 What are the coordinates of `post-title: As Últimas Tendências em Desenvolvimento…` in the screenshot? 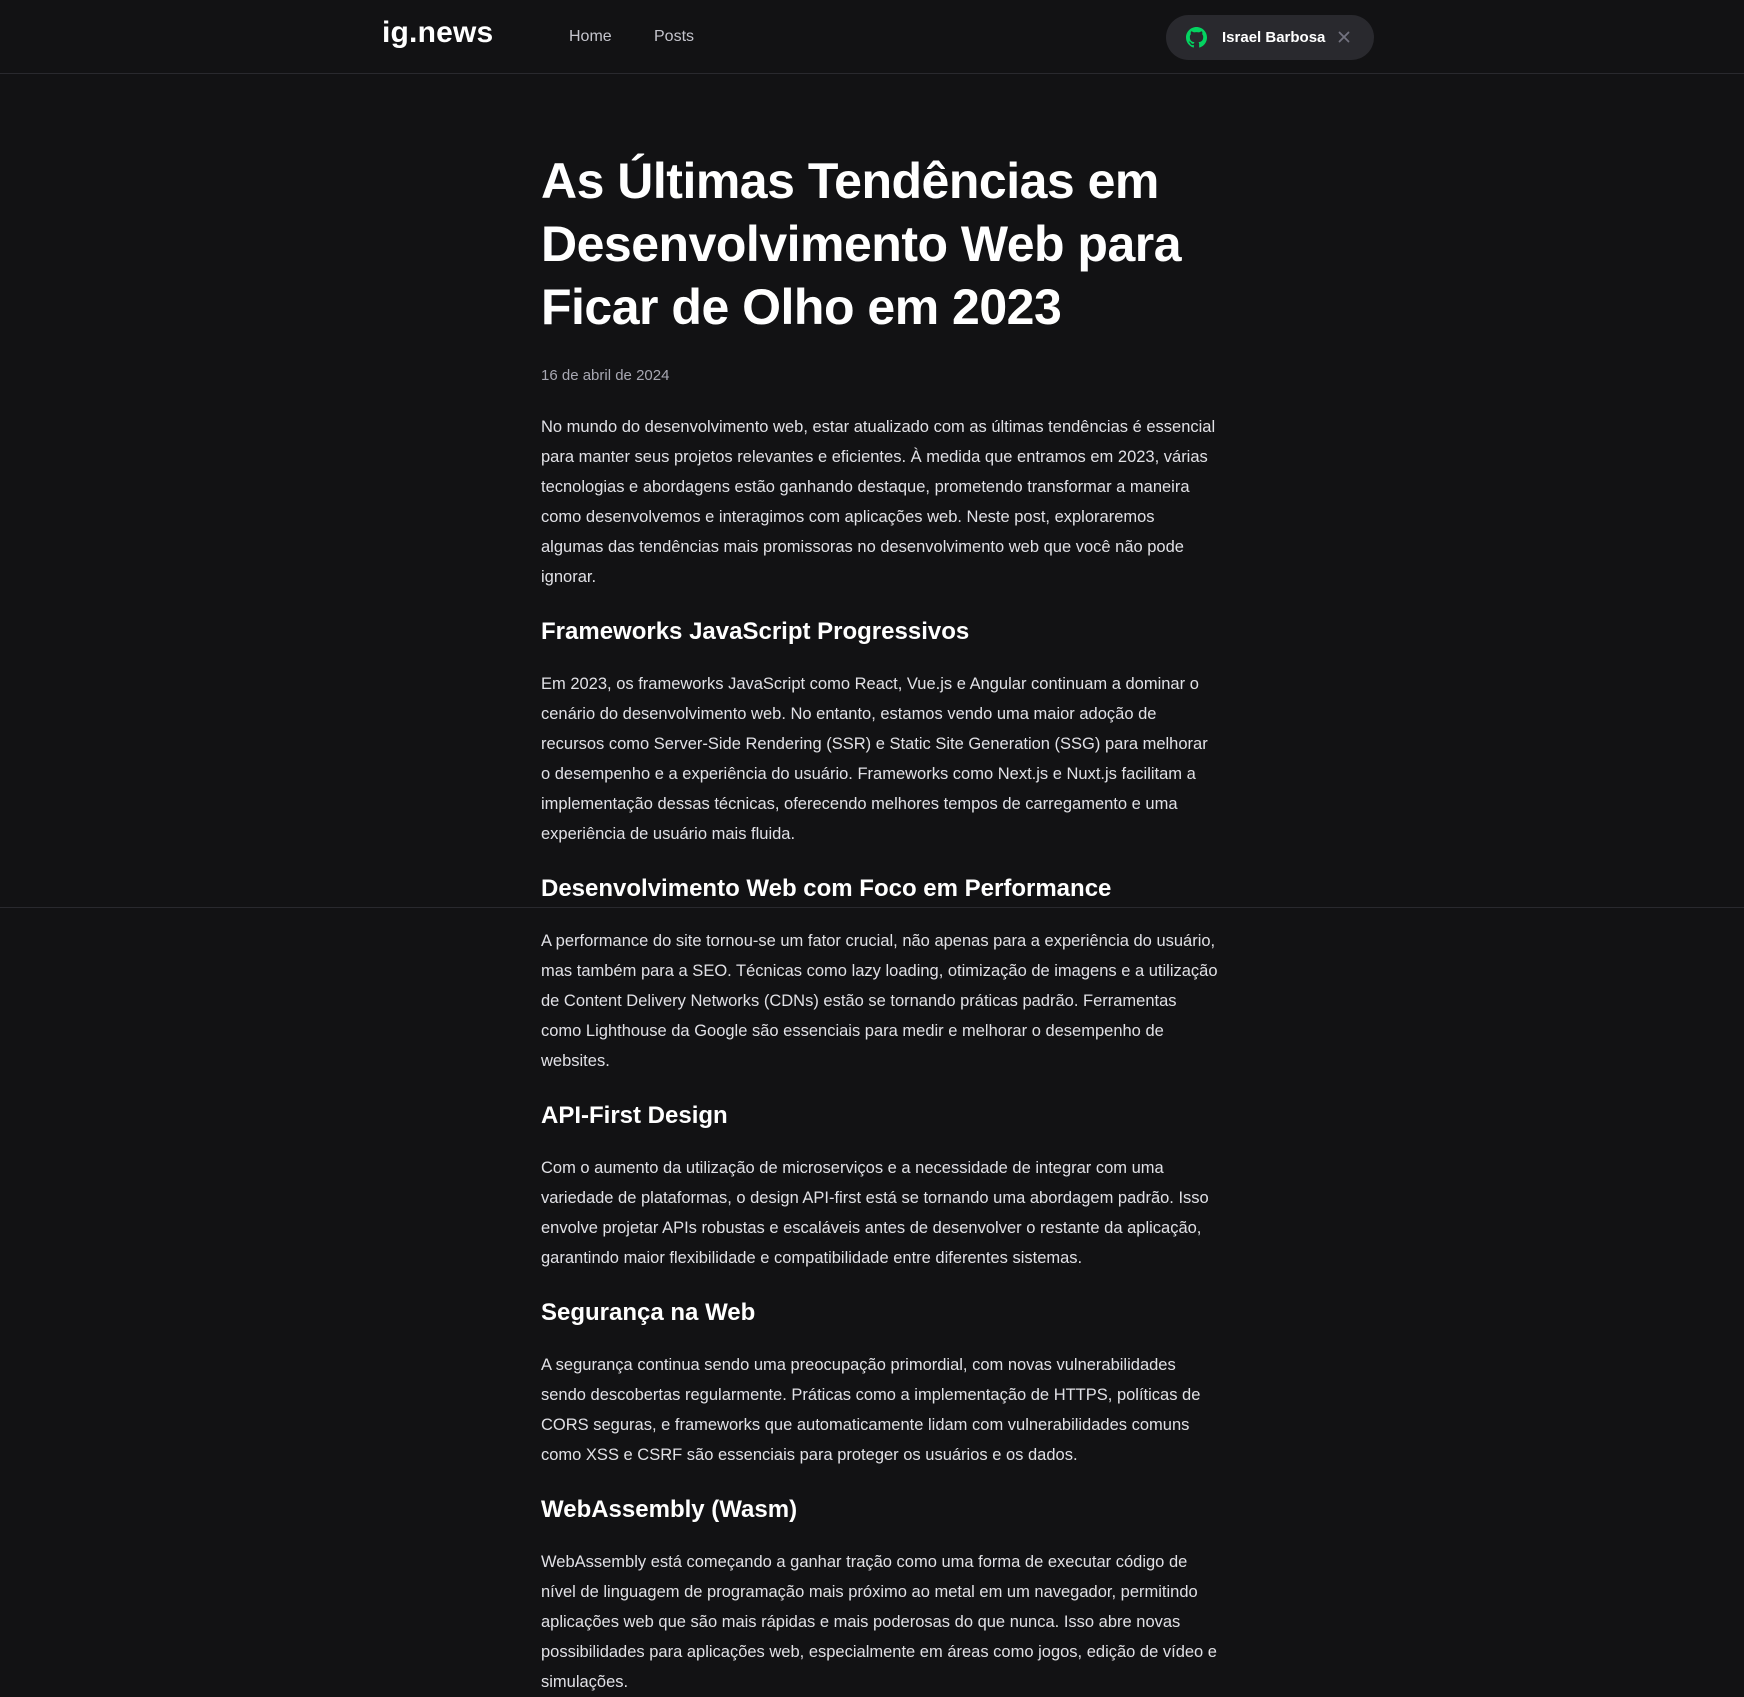 It's located at (861, 244).